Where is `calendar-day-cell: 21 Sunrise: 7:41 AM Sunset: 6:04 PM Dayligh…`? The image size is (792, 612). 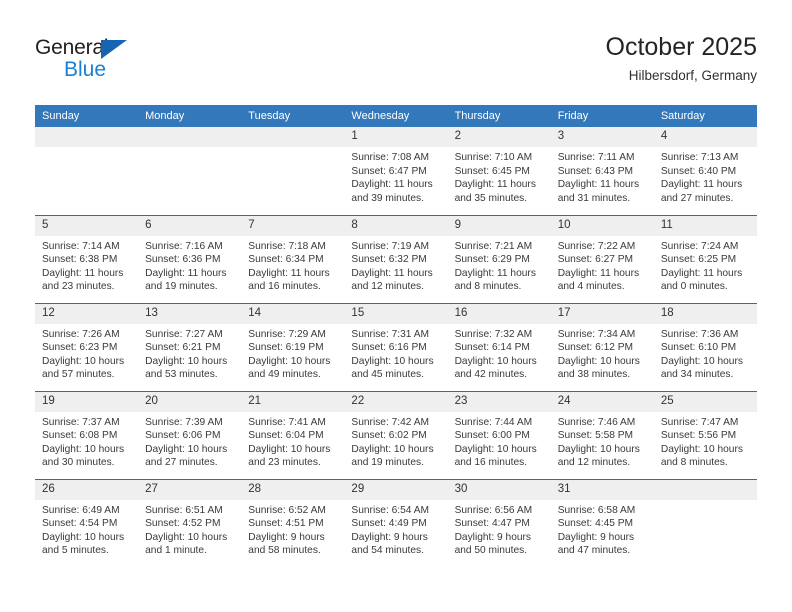 calendar-day-cell: 21 Sunrise: 7:41 AM Sunset: 6:04 PM Dayligh… is located at coordinates (293, 434).